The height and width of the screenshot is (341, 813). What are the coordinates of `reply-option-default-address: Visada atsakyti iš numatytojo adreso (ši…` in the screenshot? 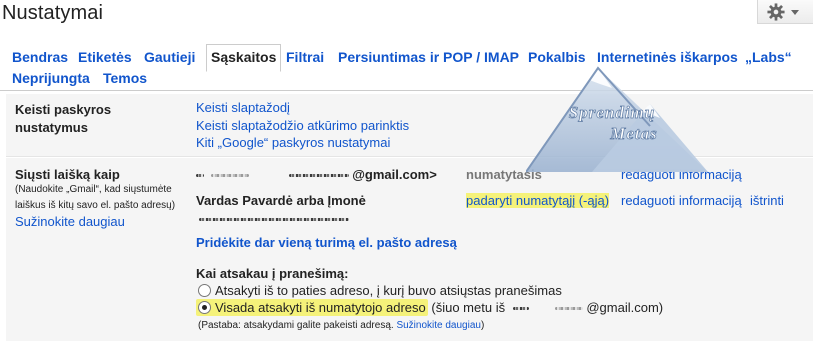 It's located at (430, 307).